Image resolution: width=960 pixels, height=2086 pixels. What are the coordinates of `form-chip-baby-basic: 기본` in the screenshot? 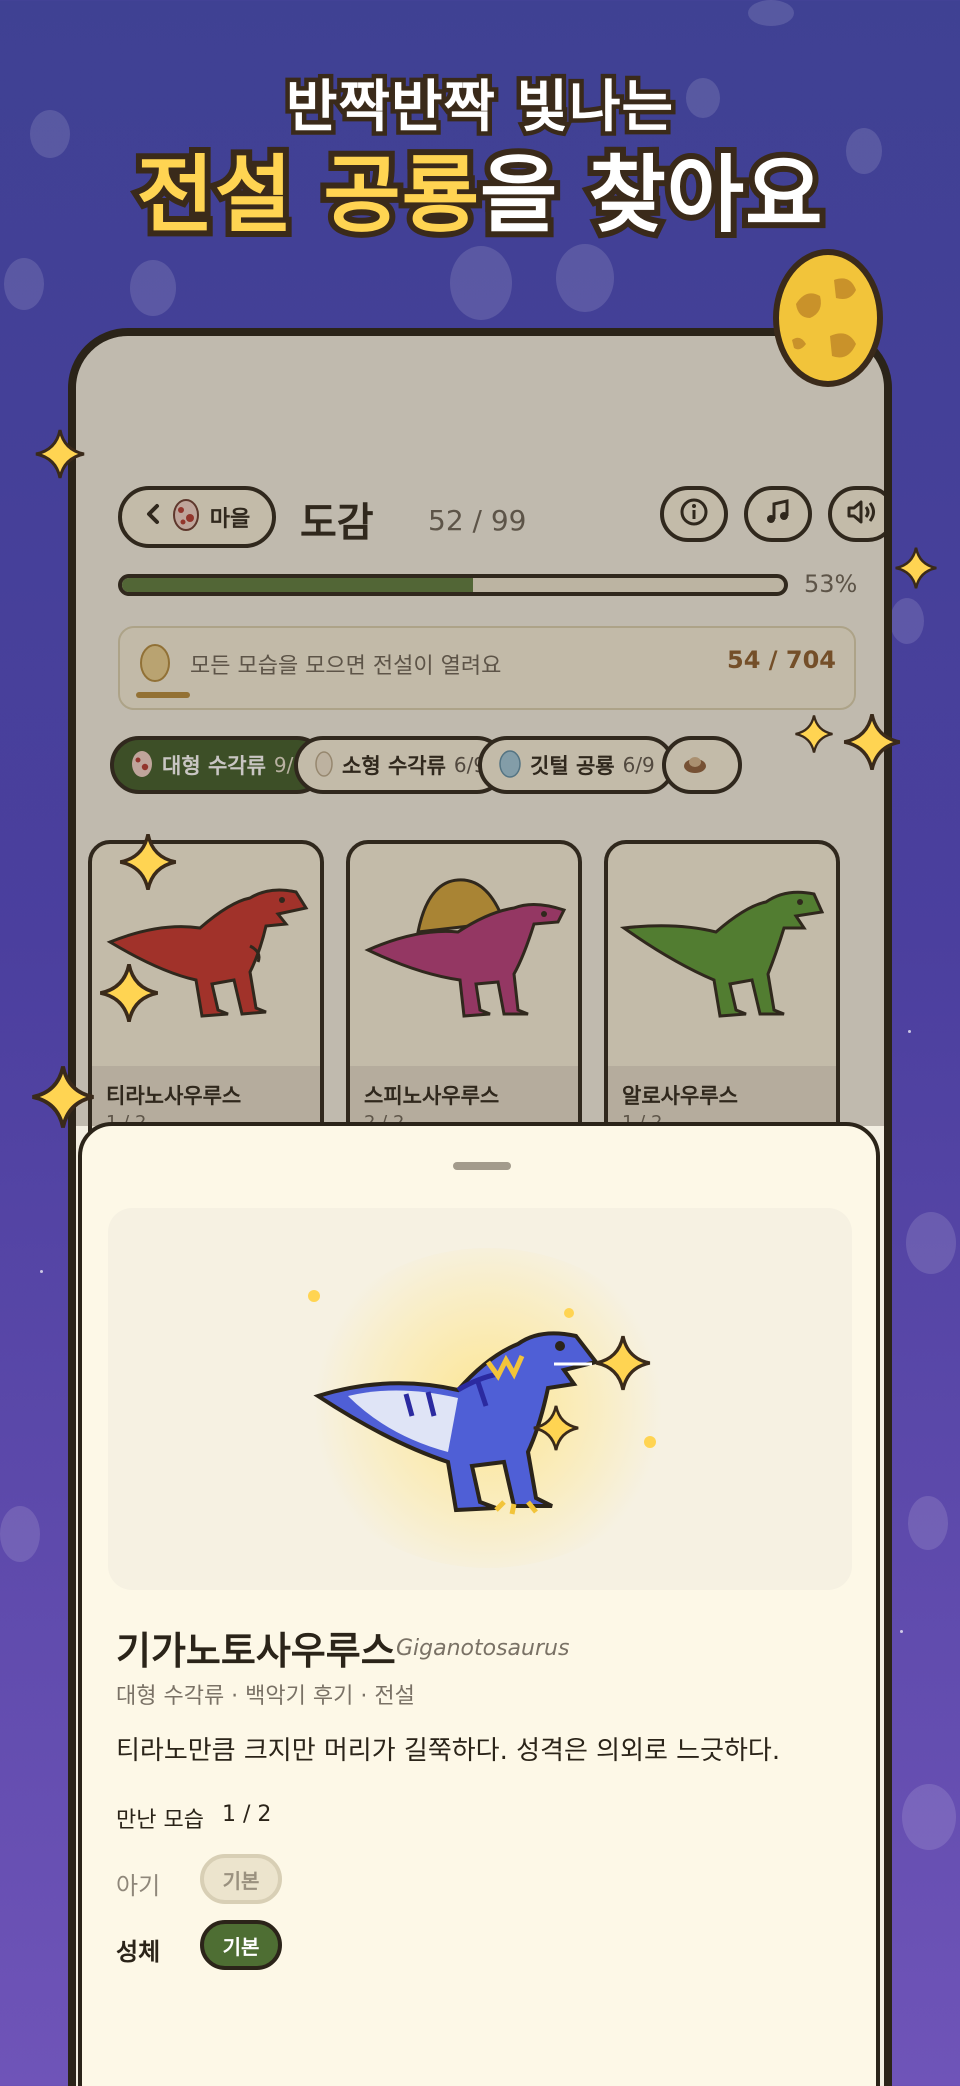 It's located at (241, 1879).